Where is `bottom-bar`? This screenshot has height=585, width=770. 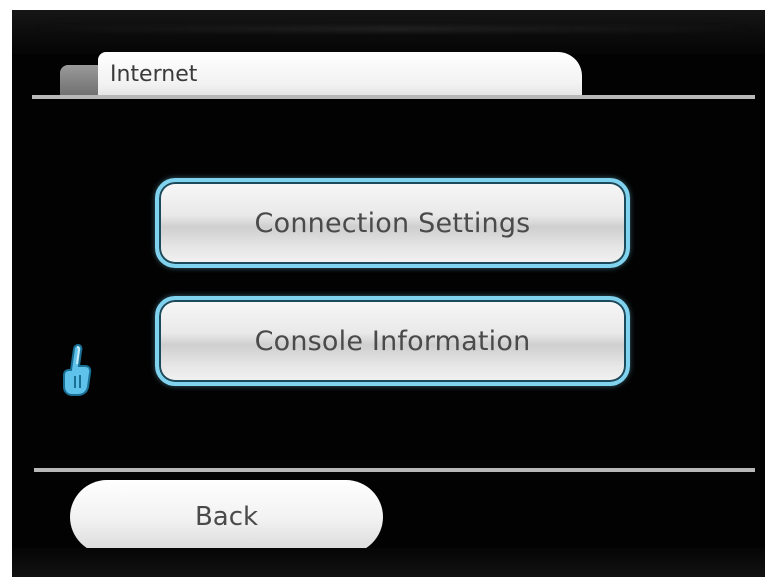 bottom-bar is located at coordinates (388, 562).